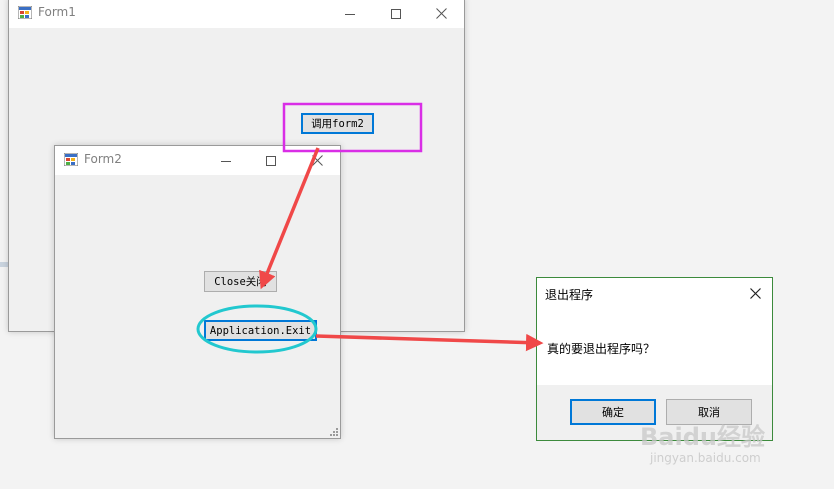 The height and width of the screenshot is (489, 834). What do you see at coordinates (260, 330) in the screenshot?
I see `application-exit-button: Application.Exit` at bounding box center [260, 330].